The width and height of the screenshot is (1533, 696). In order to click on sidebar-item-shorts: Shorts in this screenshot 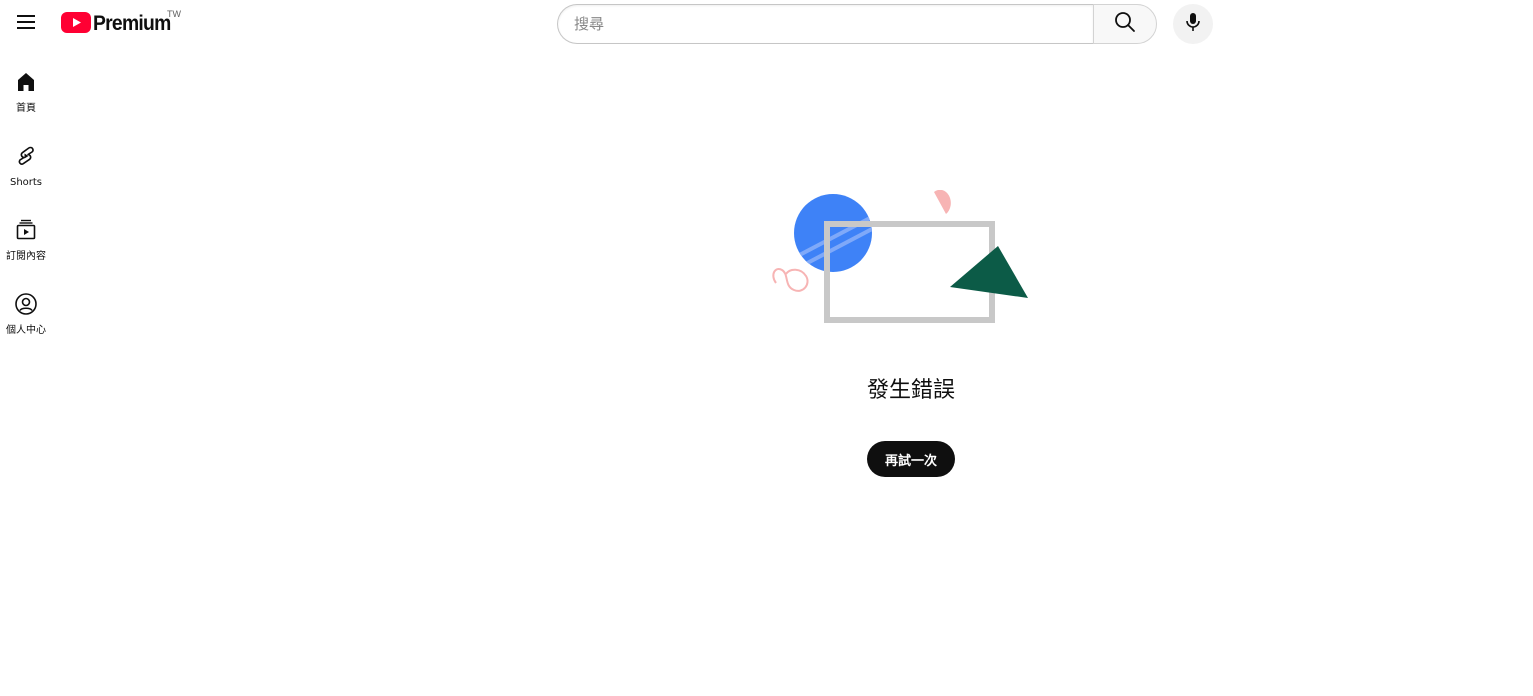, I will do `click(26, 167)`.